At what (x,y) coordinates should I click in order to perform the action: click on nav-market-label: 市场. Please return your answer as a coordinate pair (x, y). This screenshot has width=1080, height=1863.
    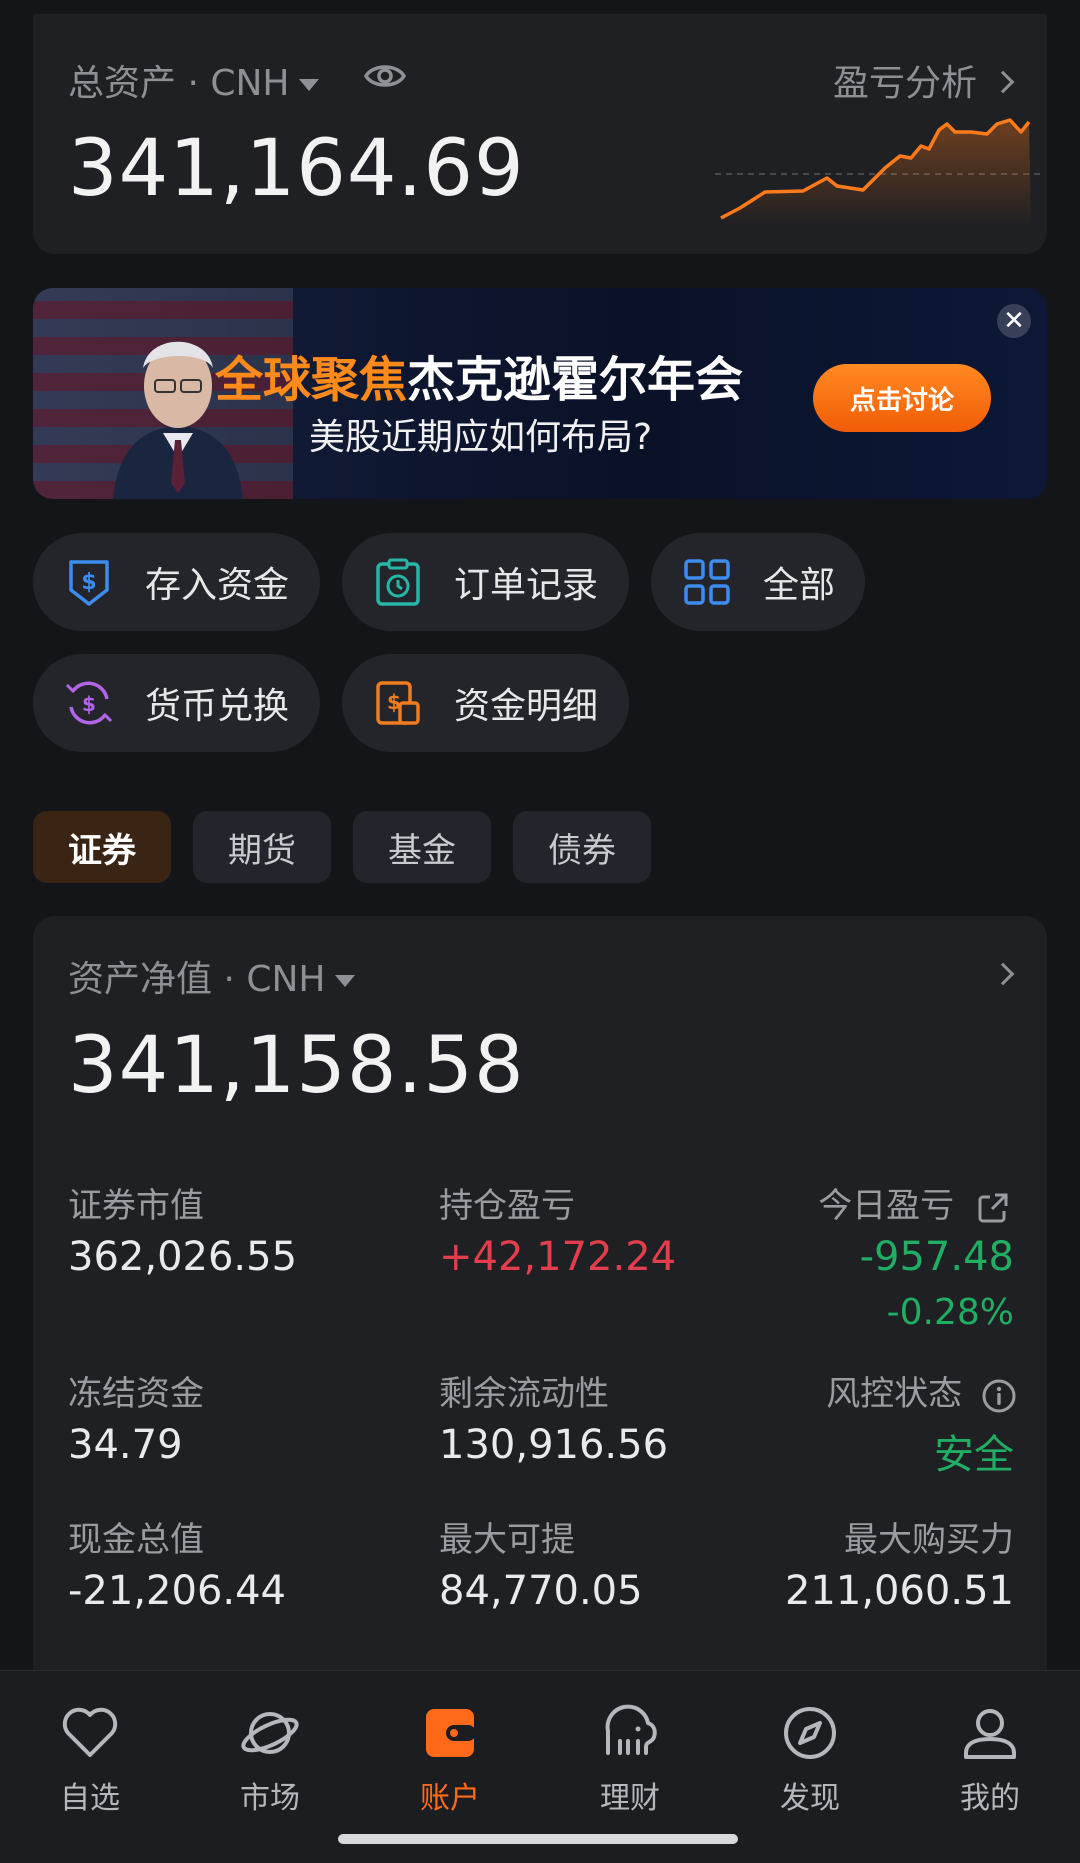
    Looking at the image, I should click on (270, 1798).